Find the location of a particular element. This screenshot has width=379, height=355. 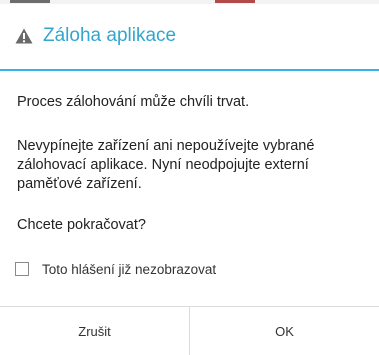

dialog-message-duration: Proces zálohování může chvíli trvat. is located at coordinates (133, 102).